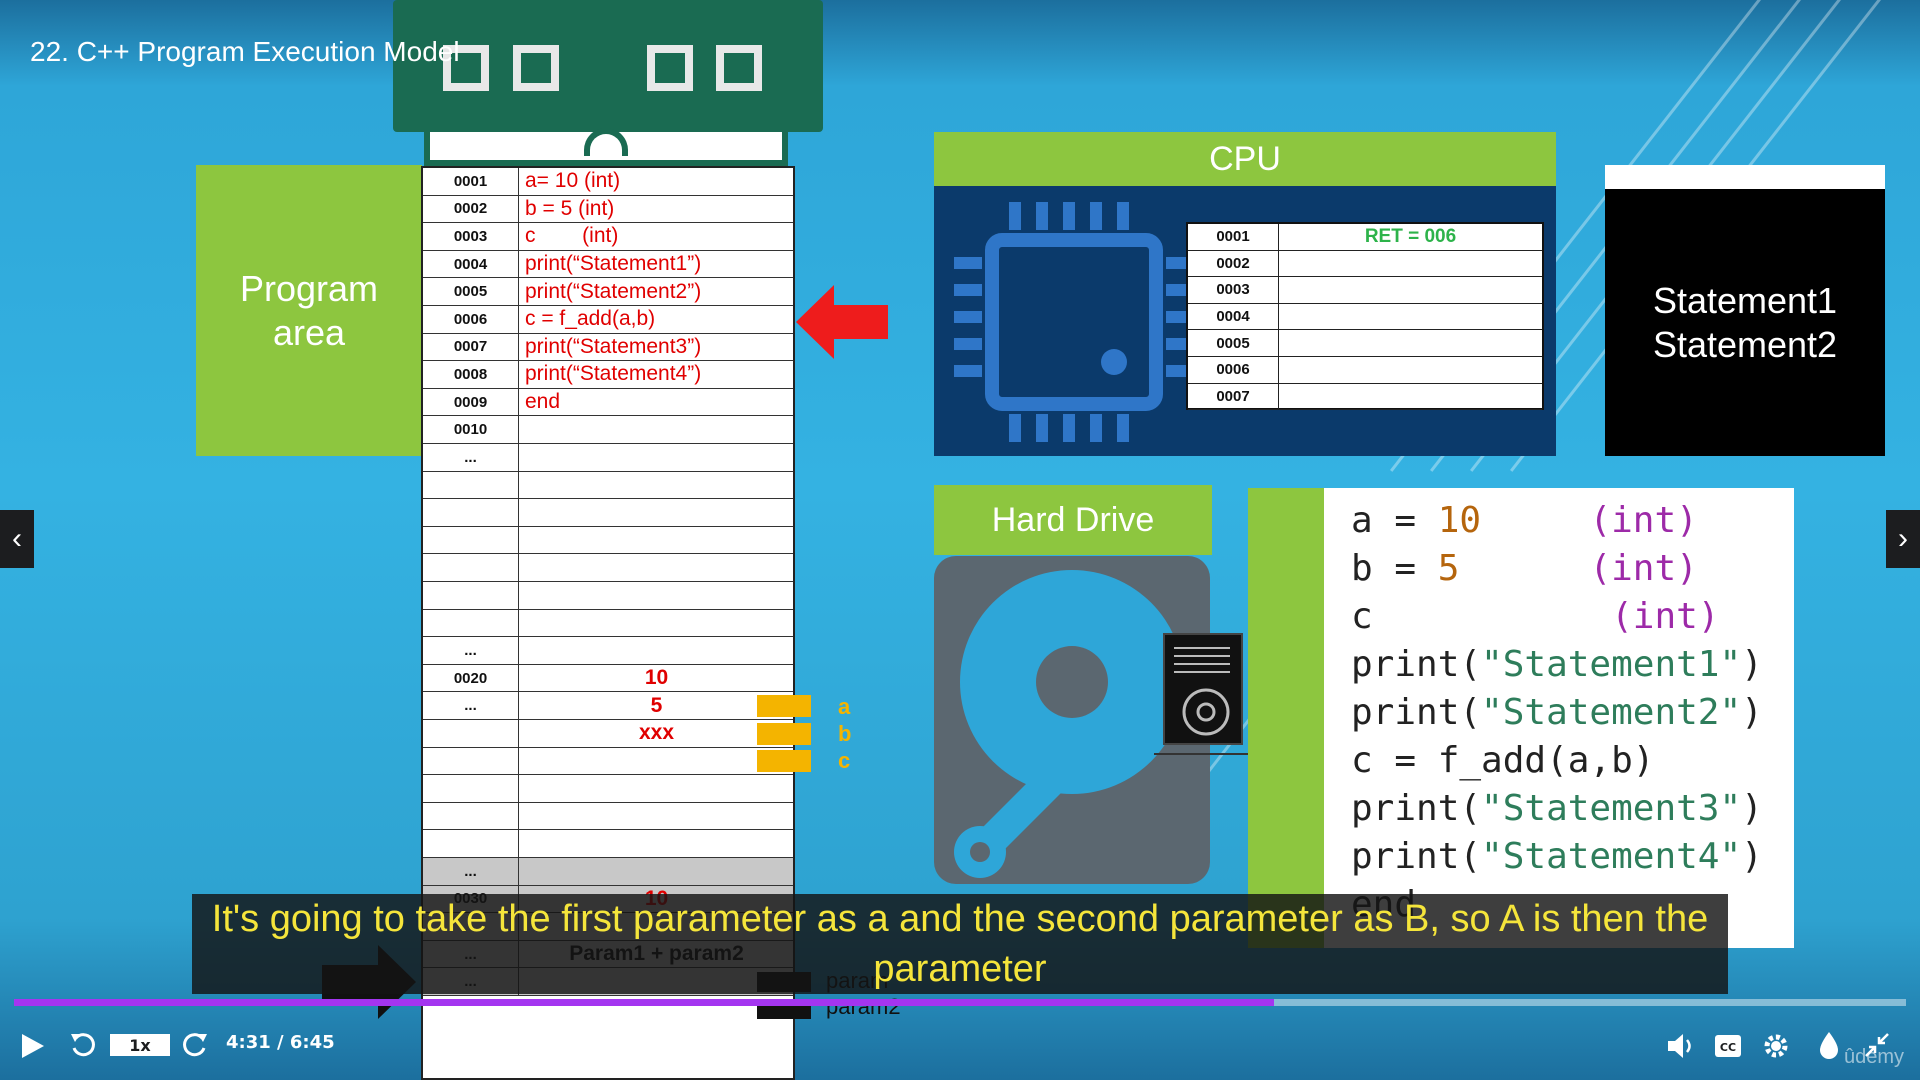 The height and width of the screenshot is (1080, 1920). What do you see at coordinates (140, 1045) in the screenshot?
I see `playback-rate-button: 1x` at bounding box center [140, 1045].